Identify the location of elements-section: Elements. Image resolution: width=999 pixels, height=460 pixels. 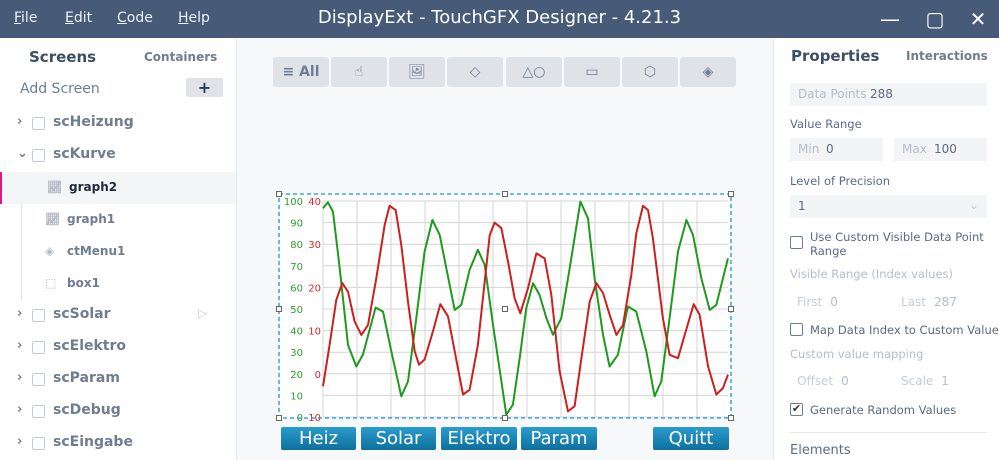
(820, 450).